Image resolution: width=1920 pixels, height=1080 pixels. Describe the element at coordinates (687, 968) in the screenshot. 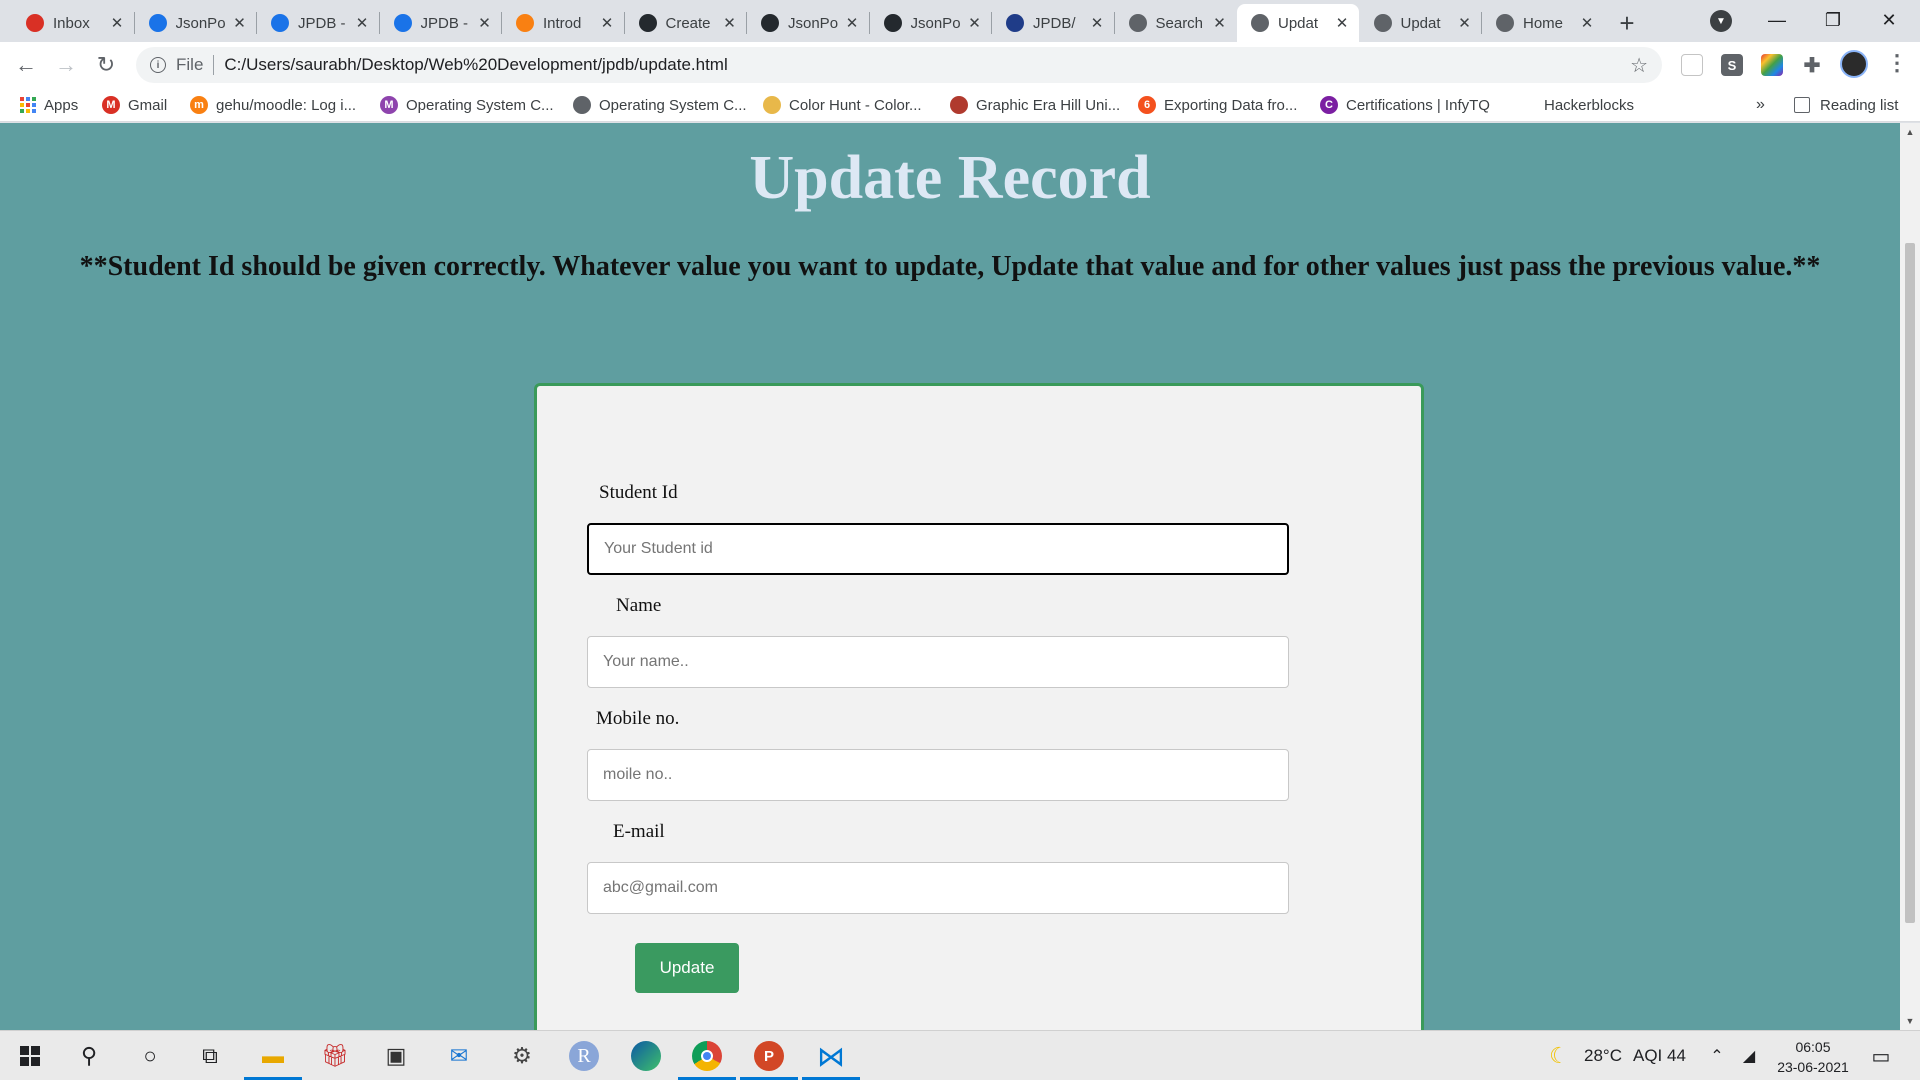

I see `update-button: Update` at that location.